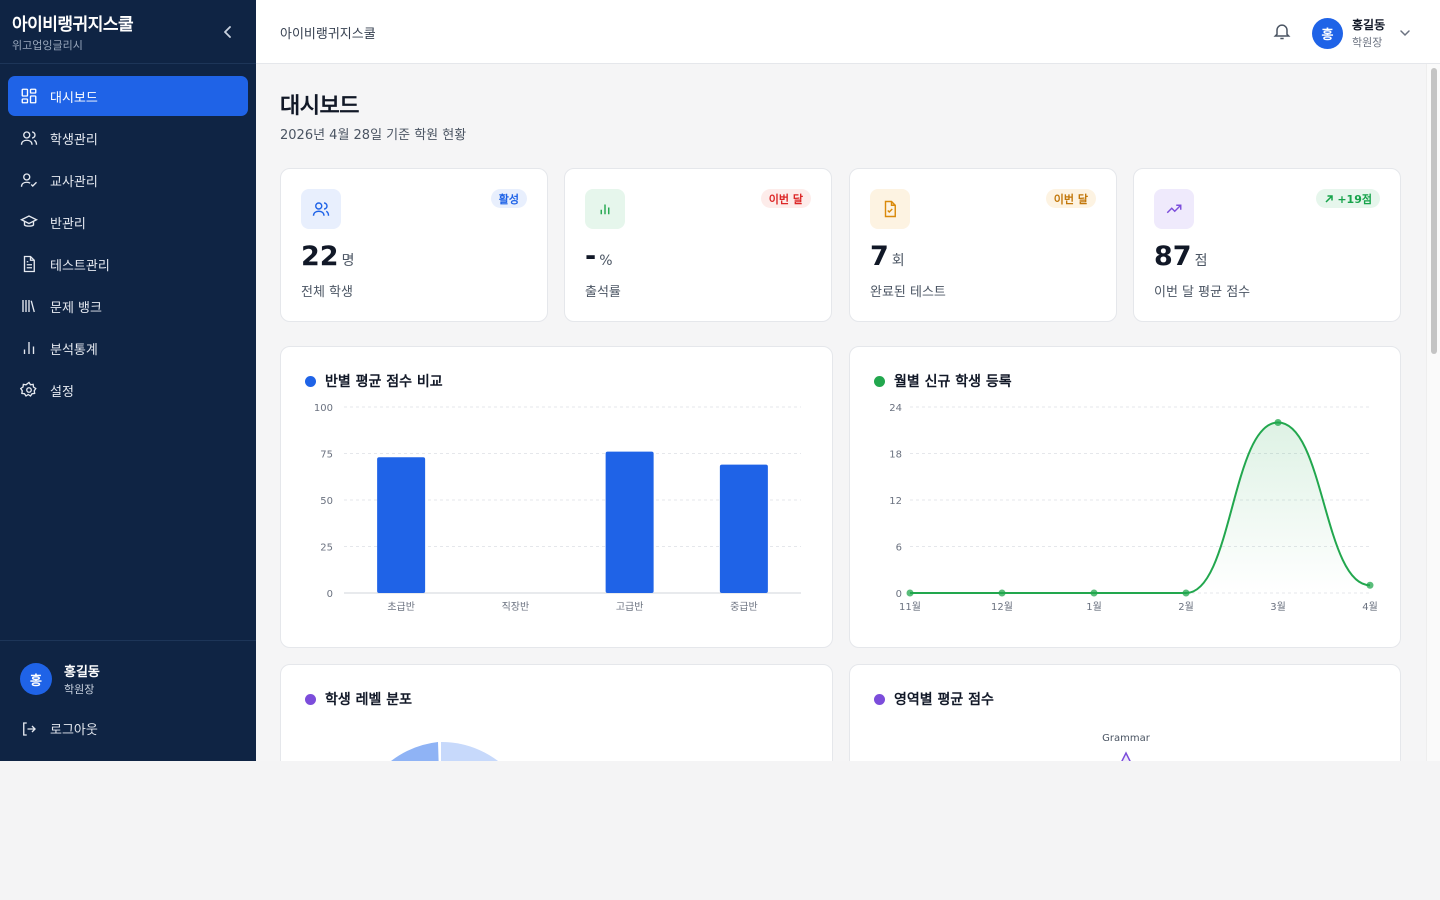 The image size is (1440, 900). I want to click on page-title: 대시보드, so click(319, 106).